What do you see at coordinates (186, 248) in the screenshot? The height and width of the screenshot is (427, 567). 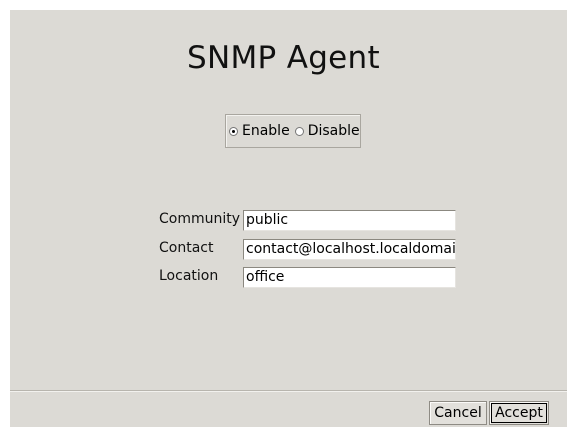 I see `contact-label: Contact` at bounding box center [186, 248].